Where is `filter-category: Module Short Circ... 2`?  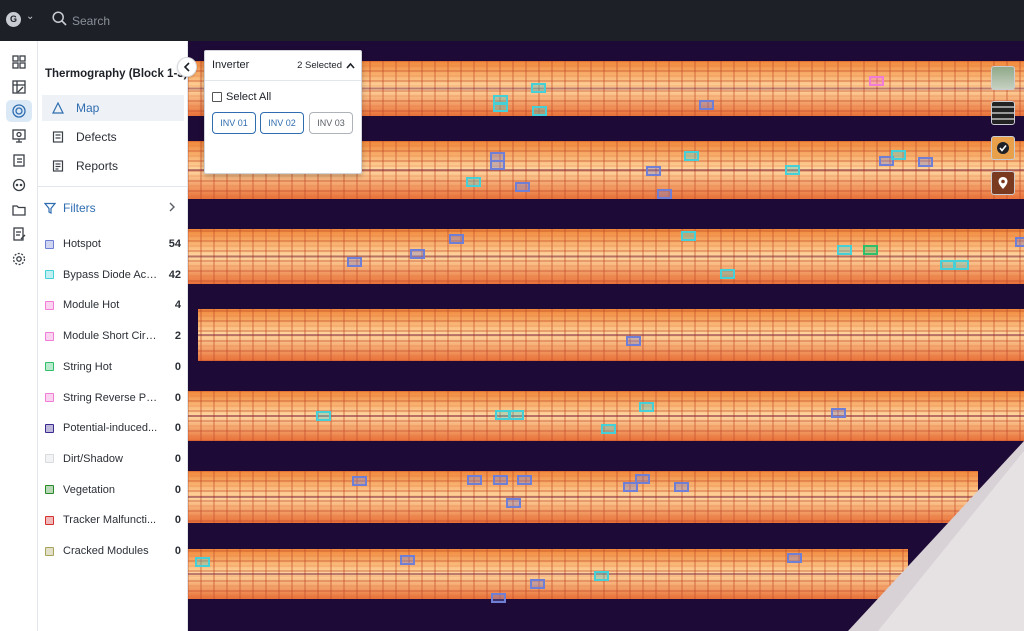 filter-category: Module Short Circ... 2 is located at coordinates (113, 336).